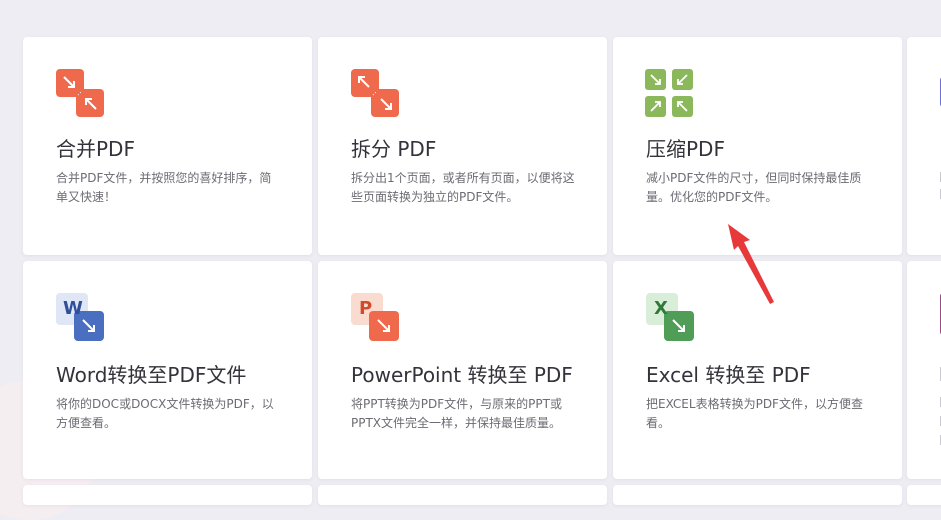  I want to click on tool-title: 拆分 PDF, so click(394, 149).